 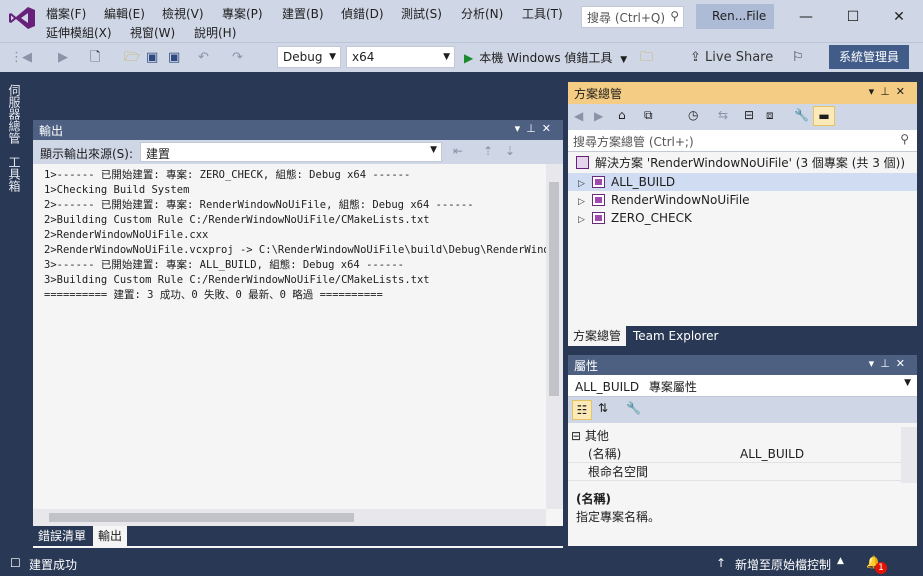 I want to click on pending-changes-icon: ◷, so click(x=693, y=115).